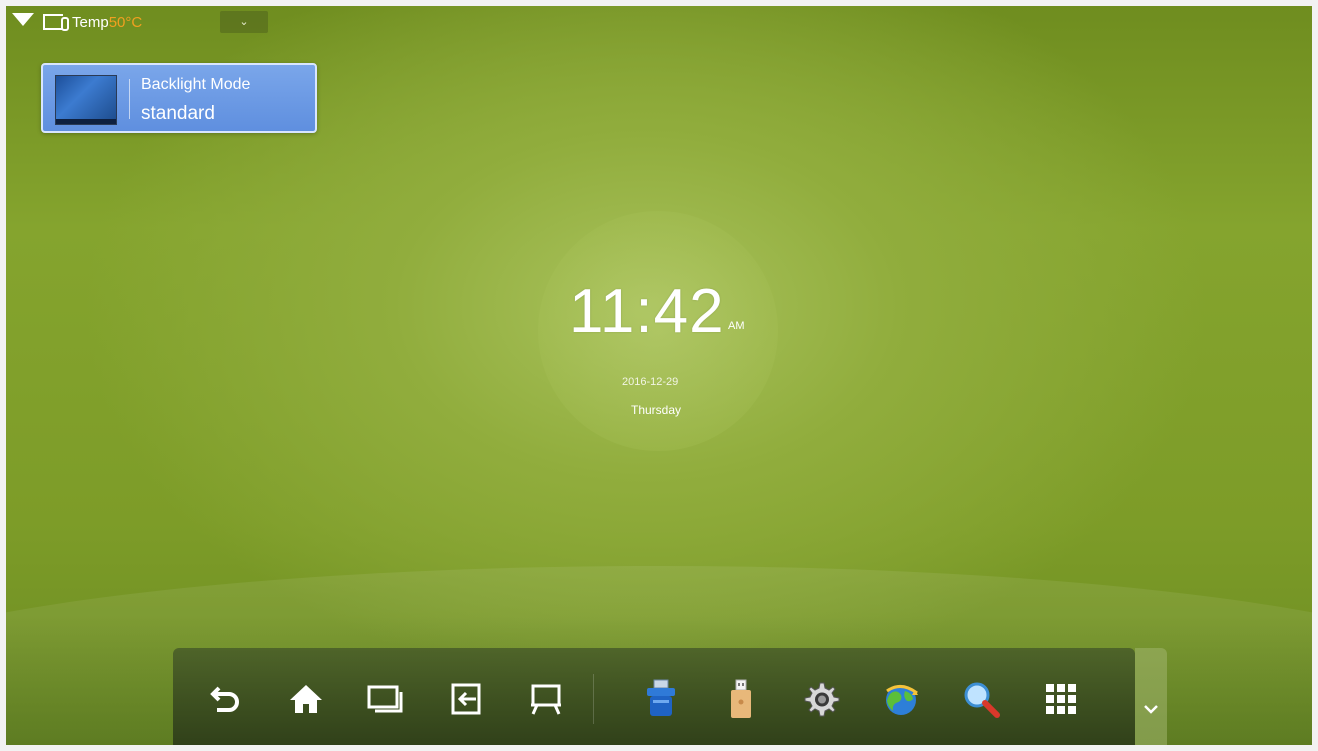  What do you see at coordinates (178, 113) in the screenshot?
I see `backlight-mode-value: standard` at bounding box center [178, 113].